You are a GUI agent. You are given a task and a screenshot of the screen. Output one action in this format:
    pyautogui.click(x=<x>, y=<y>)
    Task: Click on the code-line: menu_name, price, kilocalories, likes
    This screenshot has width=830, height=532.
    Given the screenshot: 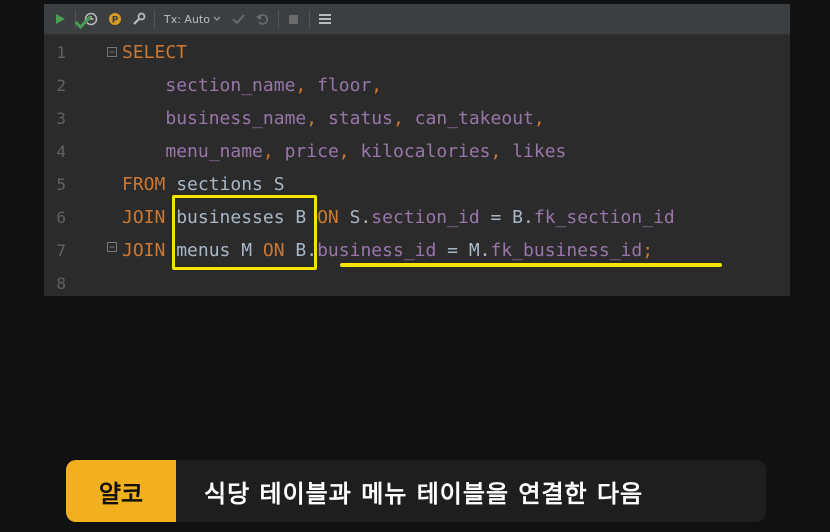 What is the action you would take?
    pyautogui.click(x=344, y=151)
    